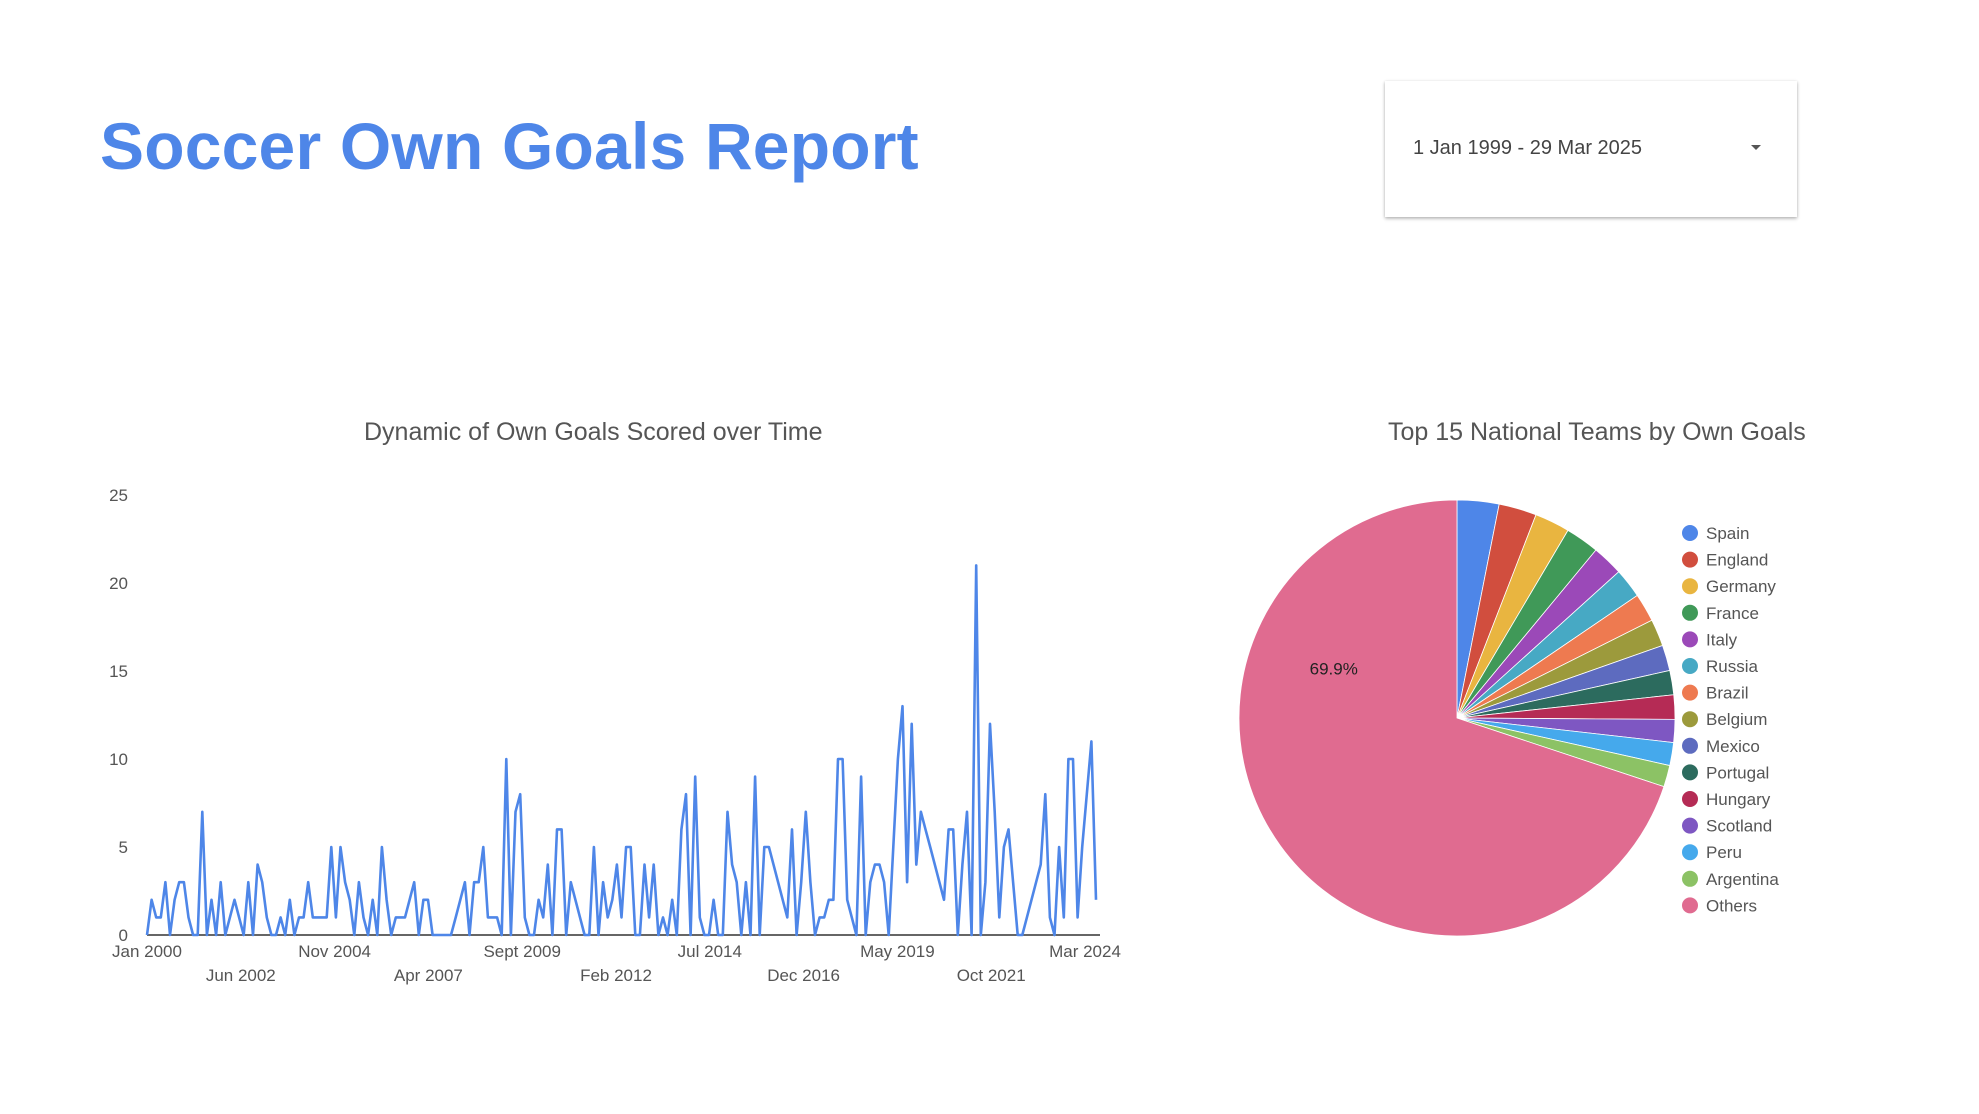  I want to click on x-tick-label: Jun 2002, so click(241, 975).